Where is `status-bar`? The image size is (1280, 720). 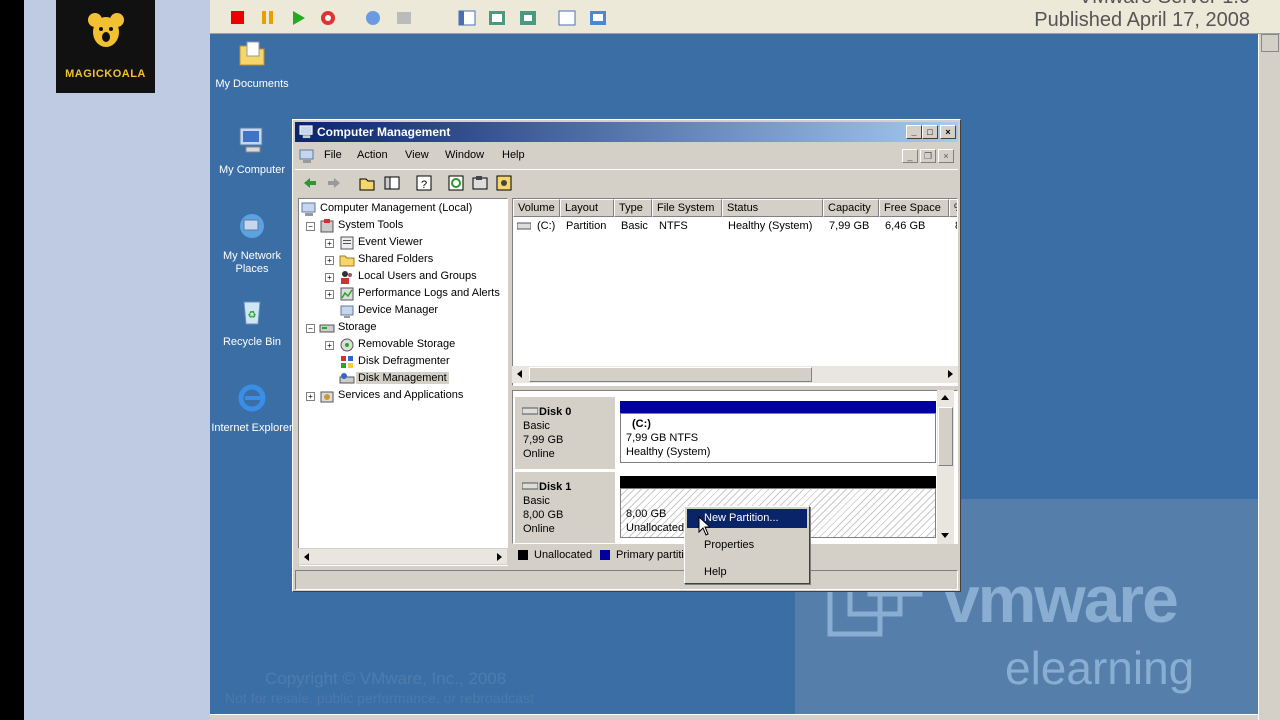 status-bar is located at coordinates (626, 580).